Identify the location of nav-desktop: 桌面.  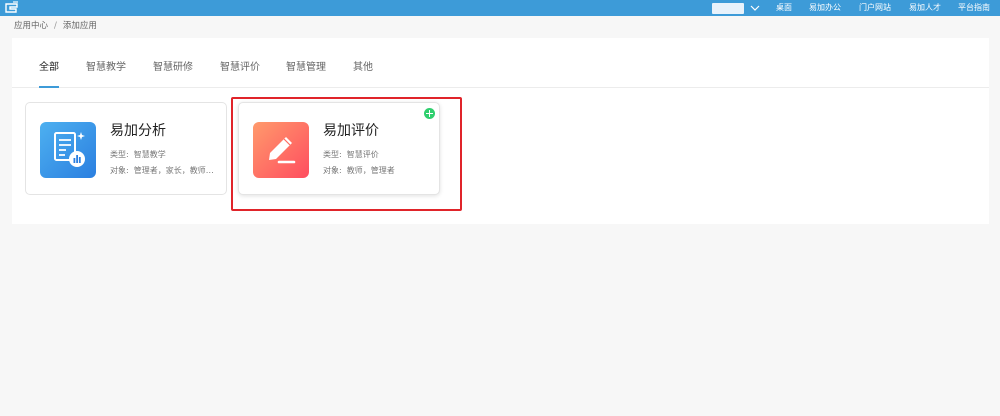
(784, 8).